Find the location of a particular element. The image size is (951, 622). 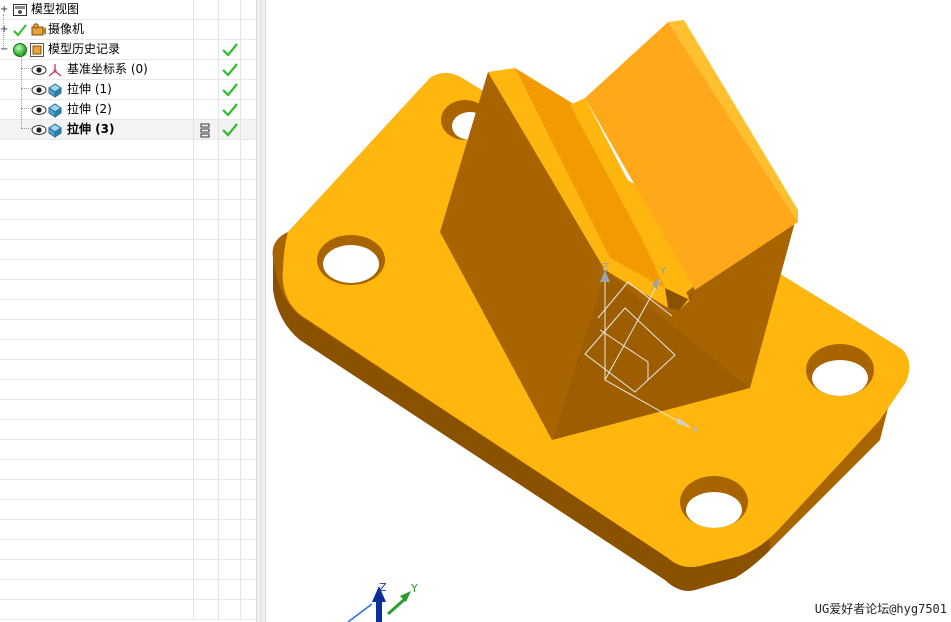

tree-node-model-history: − 模型历史记录 is located at coordinates (128, 50).